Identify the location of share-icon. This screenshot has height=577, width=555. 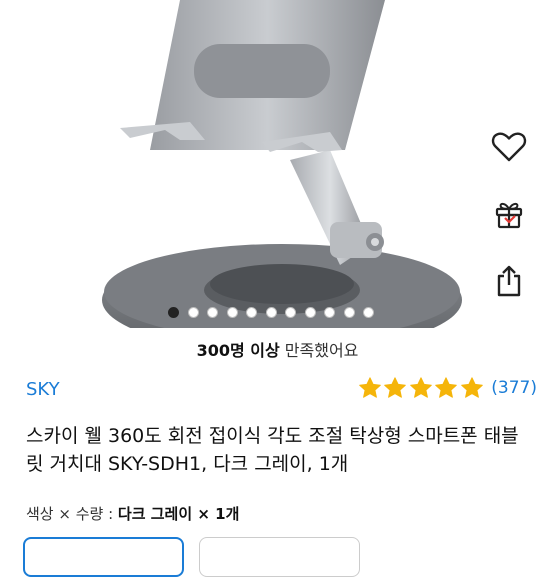
(509, 281).